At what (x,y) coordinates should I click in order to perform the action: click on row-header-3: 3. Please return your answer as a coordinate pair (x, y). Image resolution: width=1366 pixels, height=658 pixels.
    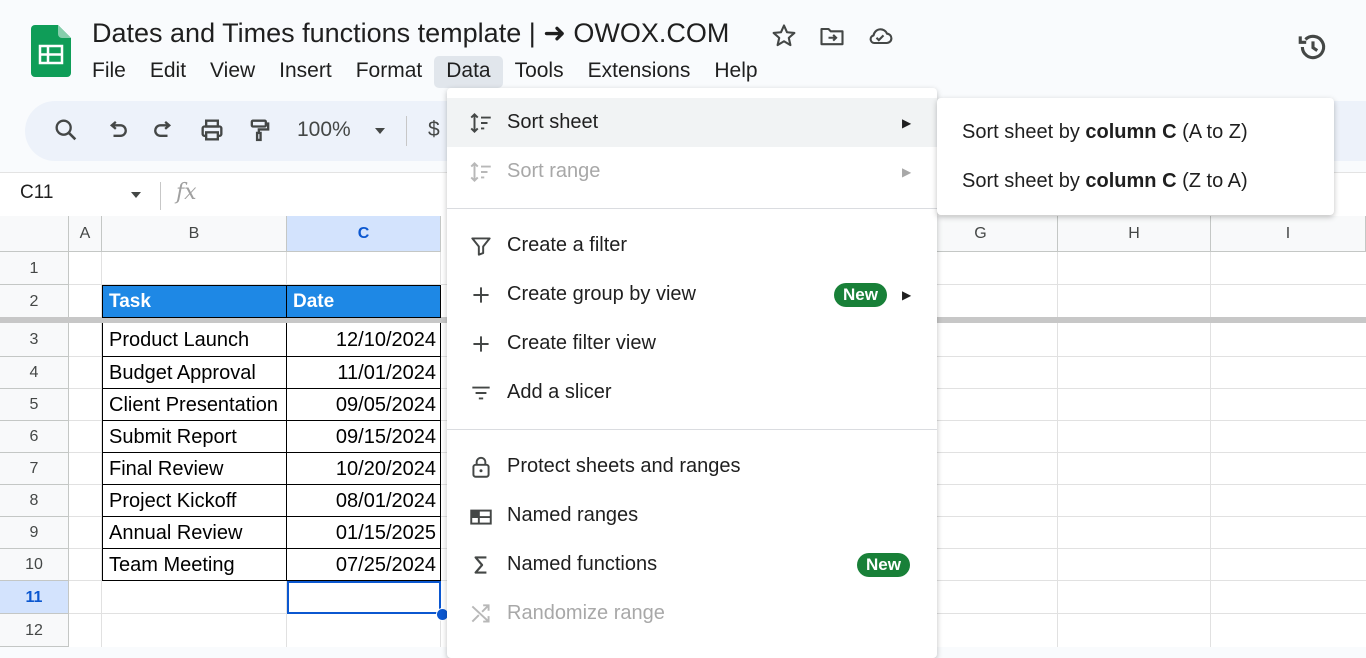
    Looking at the image, I should click on (34, 340).